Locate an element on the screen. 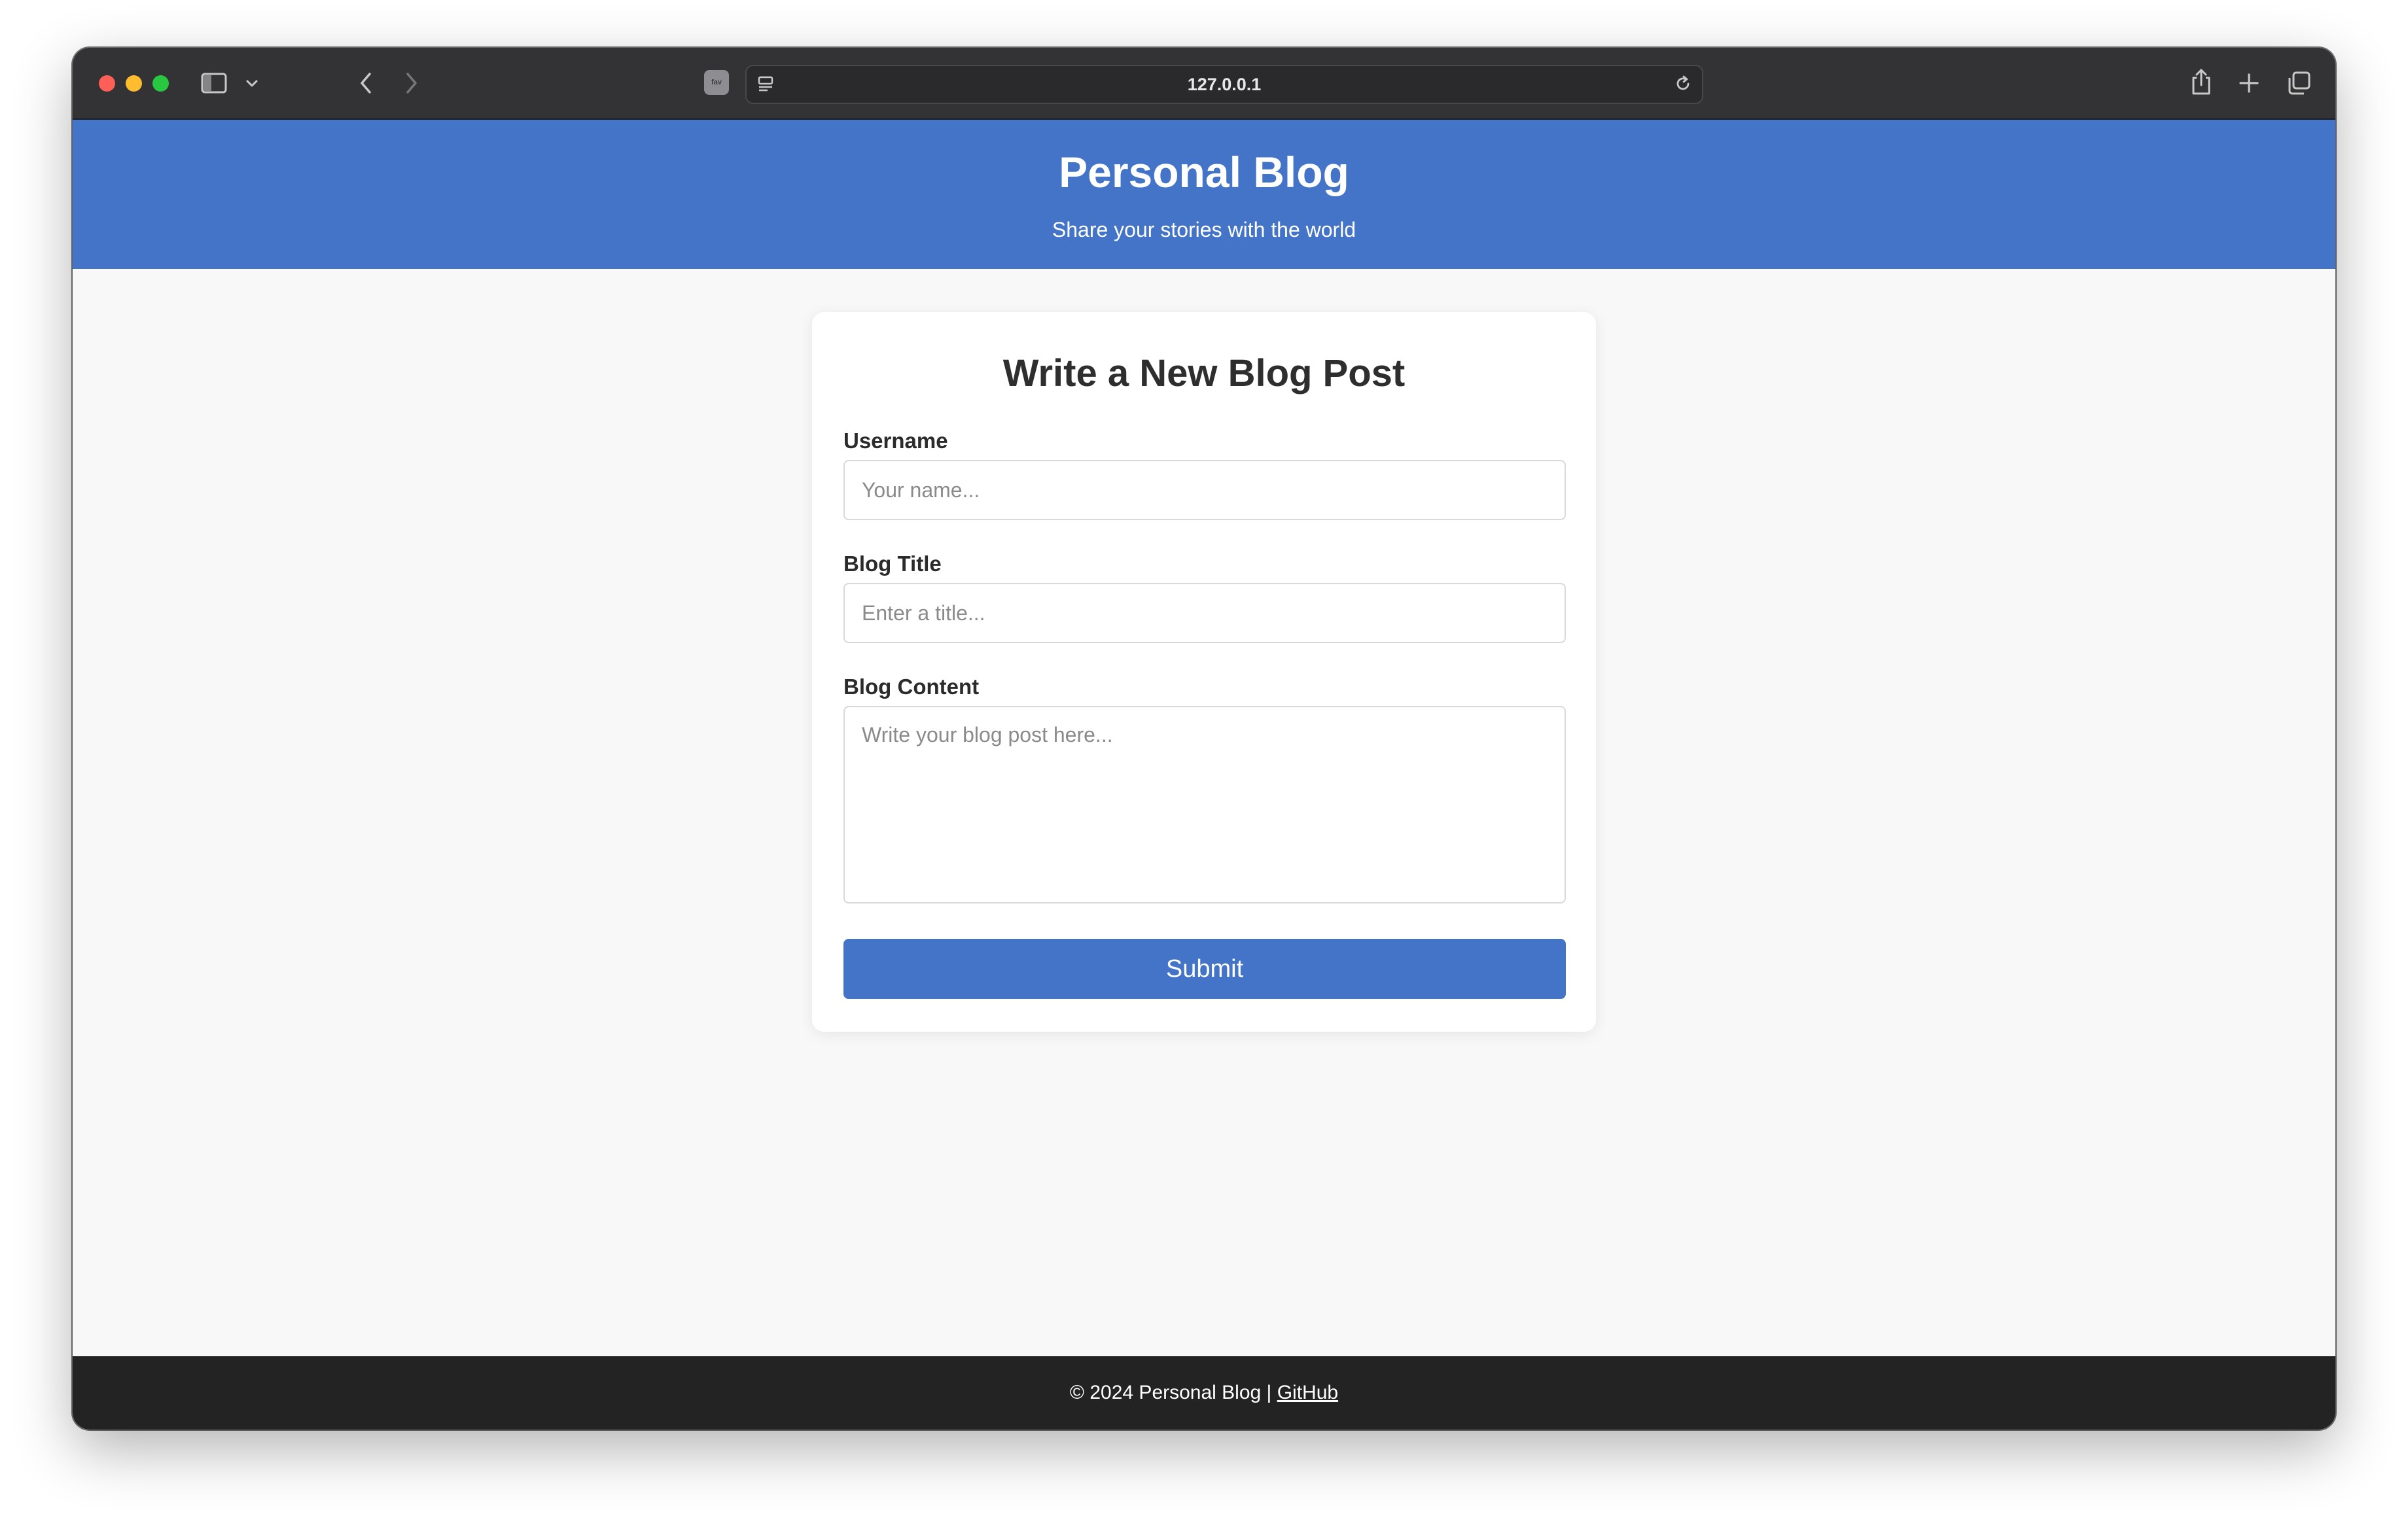 The height and width of the screenshot is (1527, 2408). blog-content-textarea is located at coordinates (1204, 805).